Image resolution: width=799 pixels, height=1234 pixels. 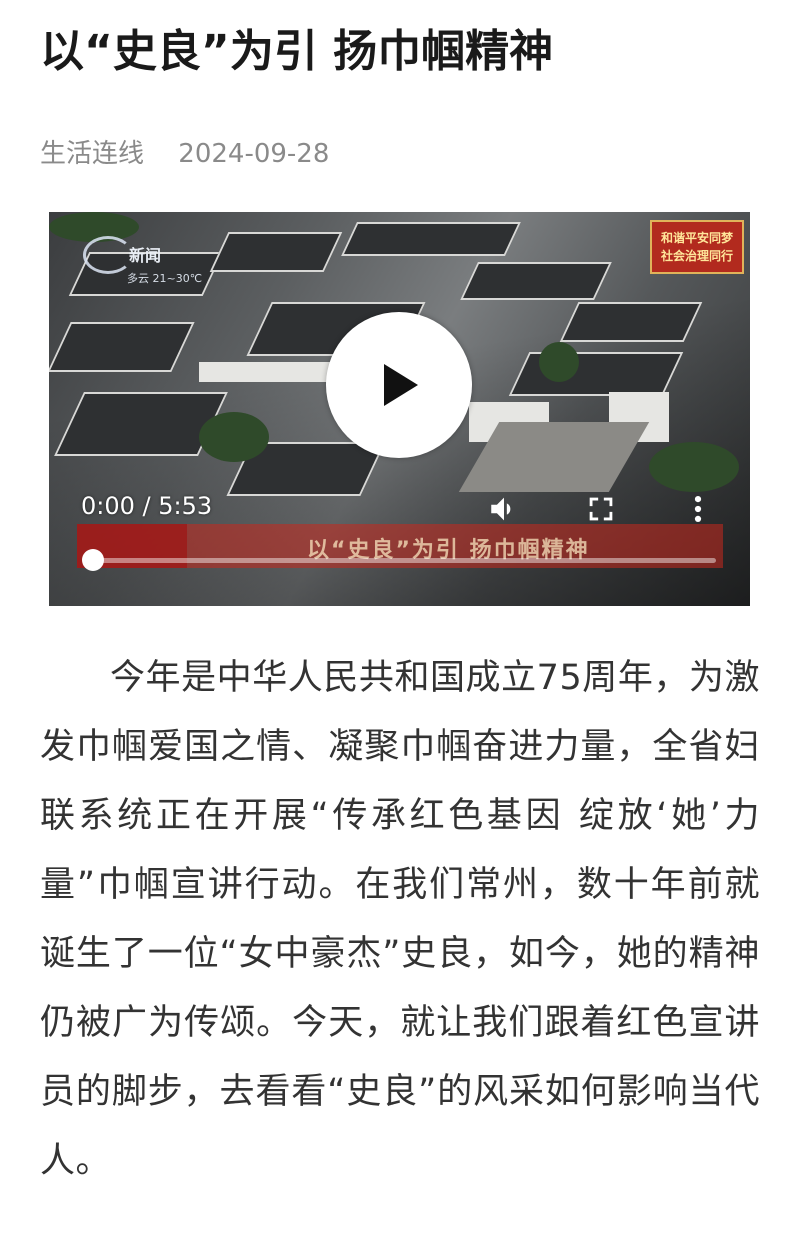 What do you see at coordinates (147, 506) in the screenshot?
I see `video-time-display: 0:00 / 5:53` at bounding box center [147, 506].